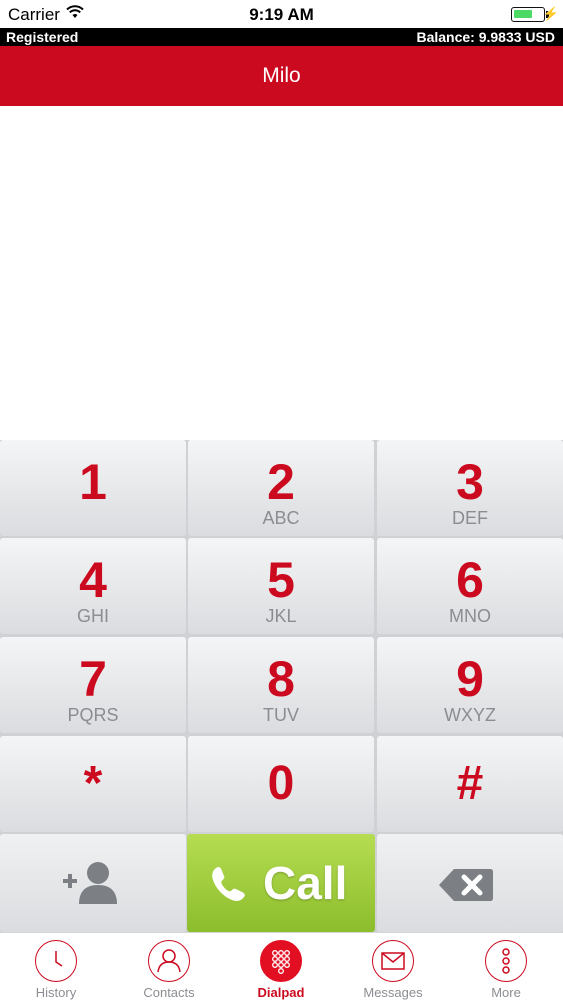 Image resolution: width=563 pixels, height=1000 pixels. I want to click on clock-icon, so click(56, 961).